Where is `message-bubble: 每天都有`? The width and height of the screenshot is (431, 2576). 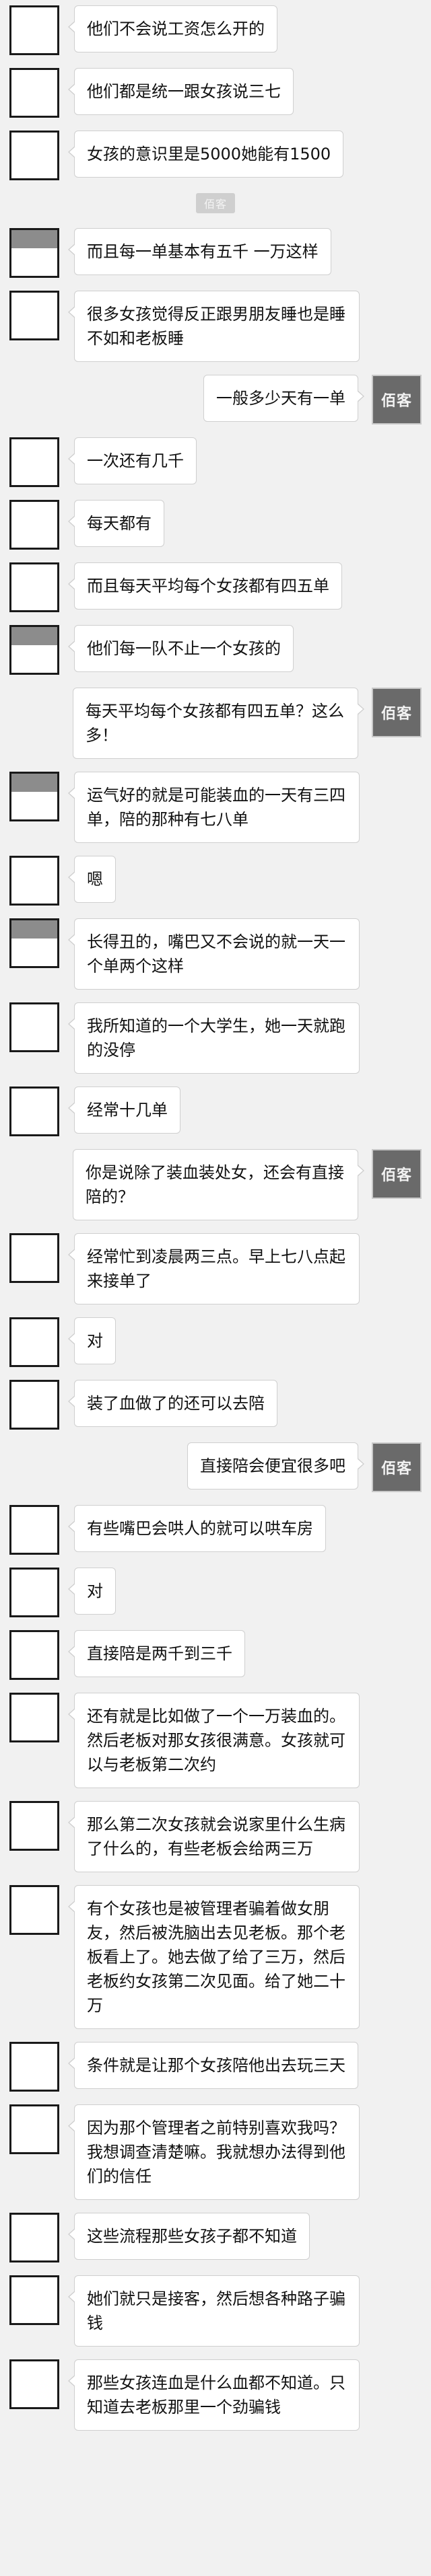
message-bubble: 每天都有 is located at coordinates (116, 523).